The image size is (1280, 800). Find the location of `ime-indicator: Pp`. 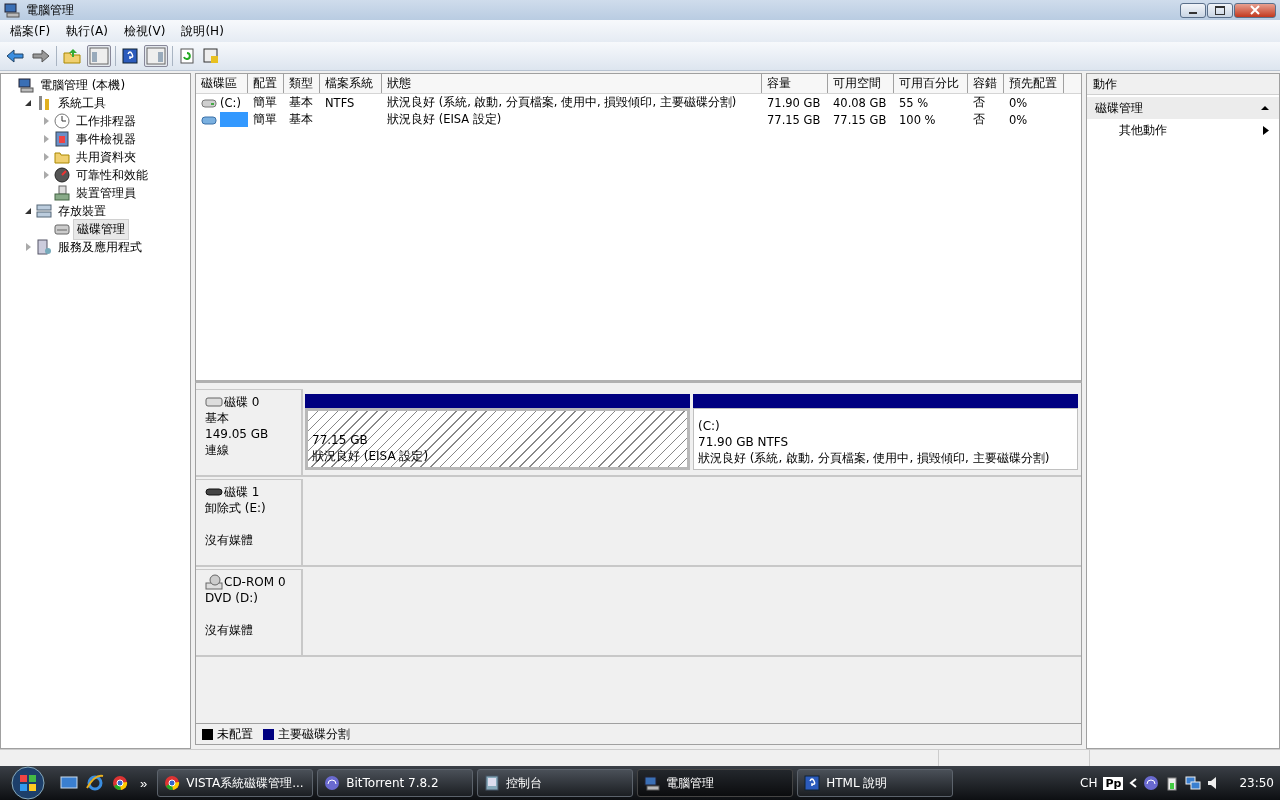

ime-indicator: Pp is located at coordinates (1113, 783).